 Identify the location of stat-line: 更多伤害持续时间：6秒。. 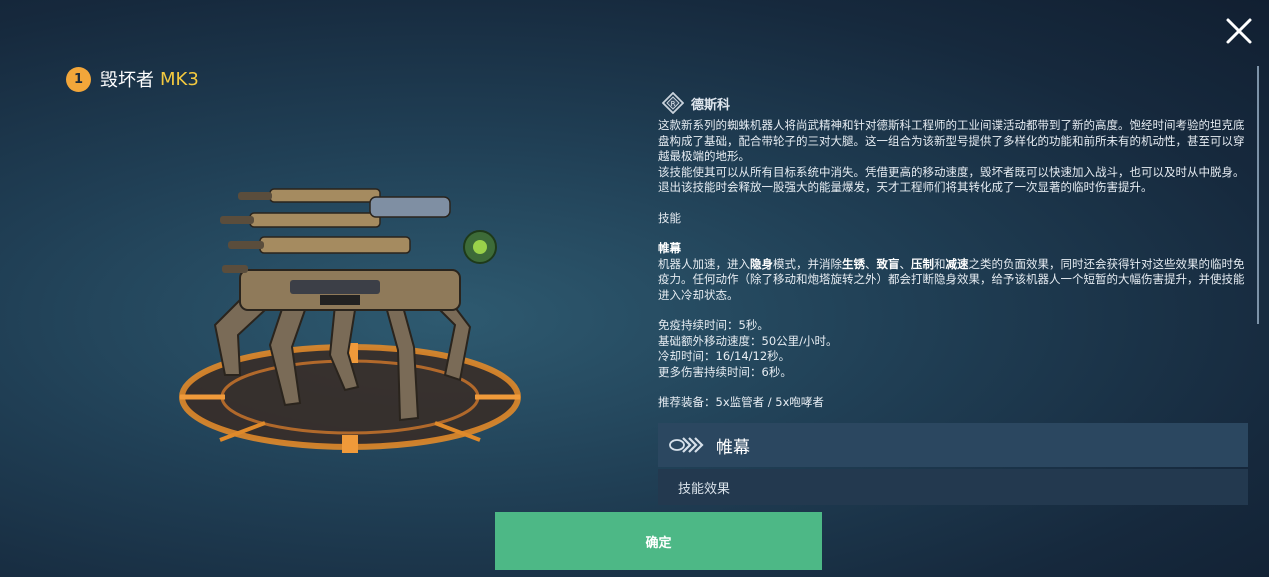
(725, 371).